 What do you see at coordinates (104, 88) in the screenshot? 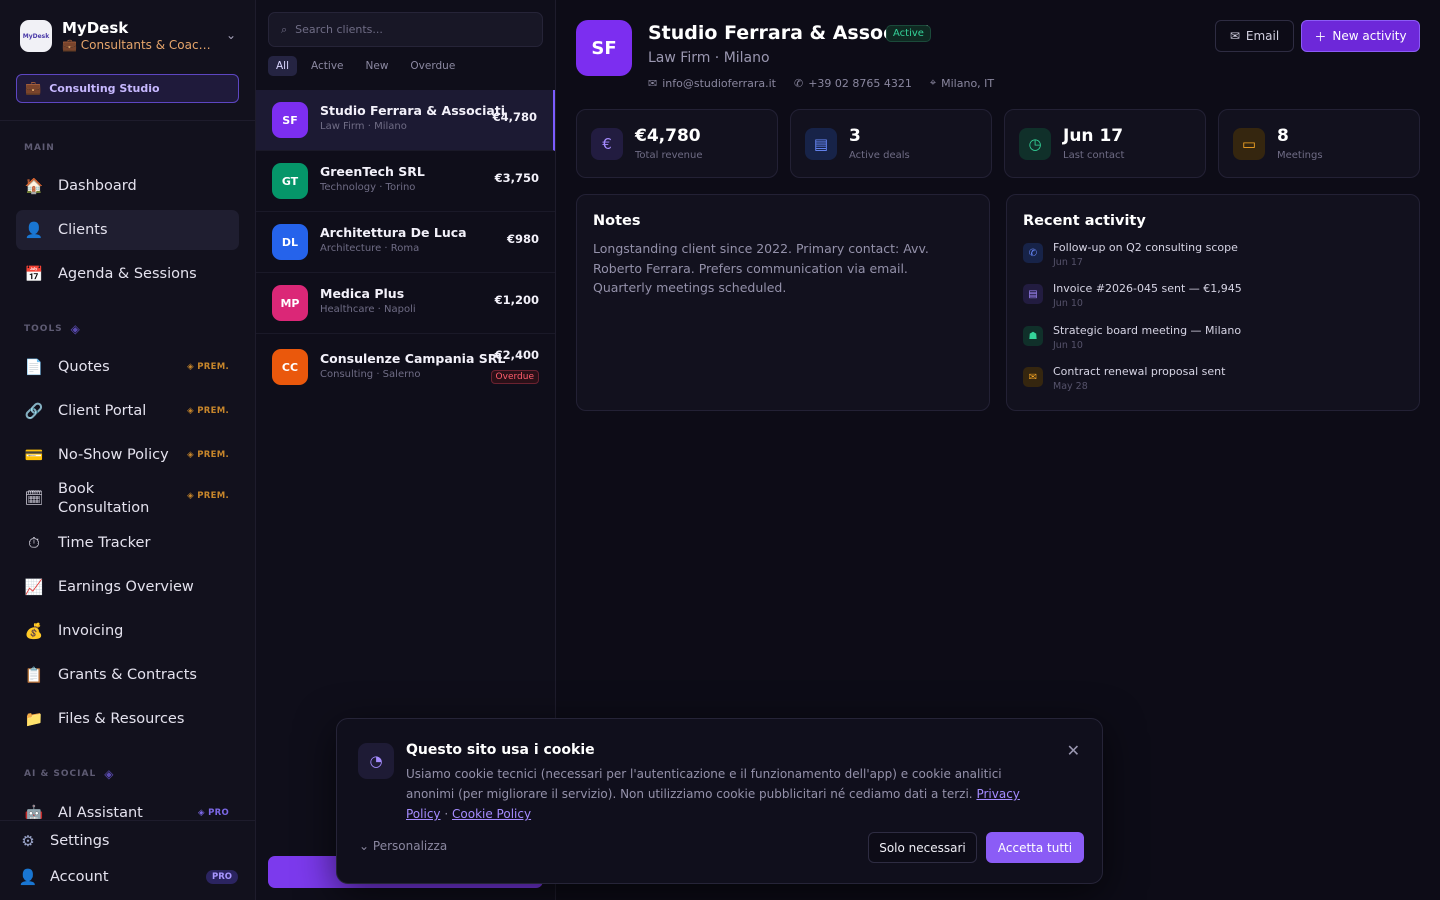
I see `workspace-label: Consulting Studio` at bounding box center [104, 88].